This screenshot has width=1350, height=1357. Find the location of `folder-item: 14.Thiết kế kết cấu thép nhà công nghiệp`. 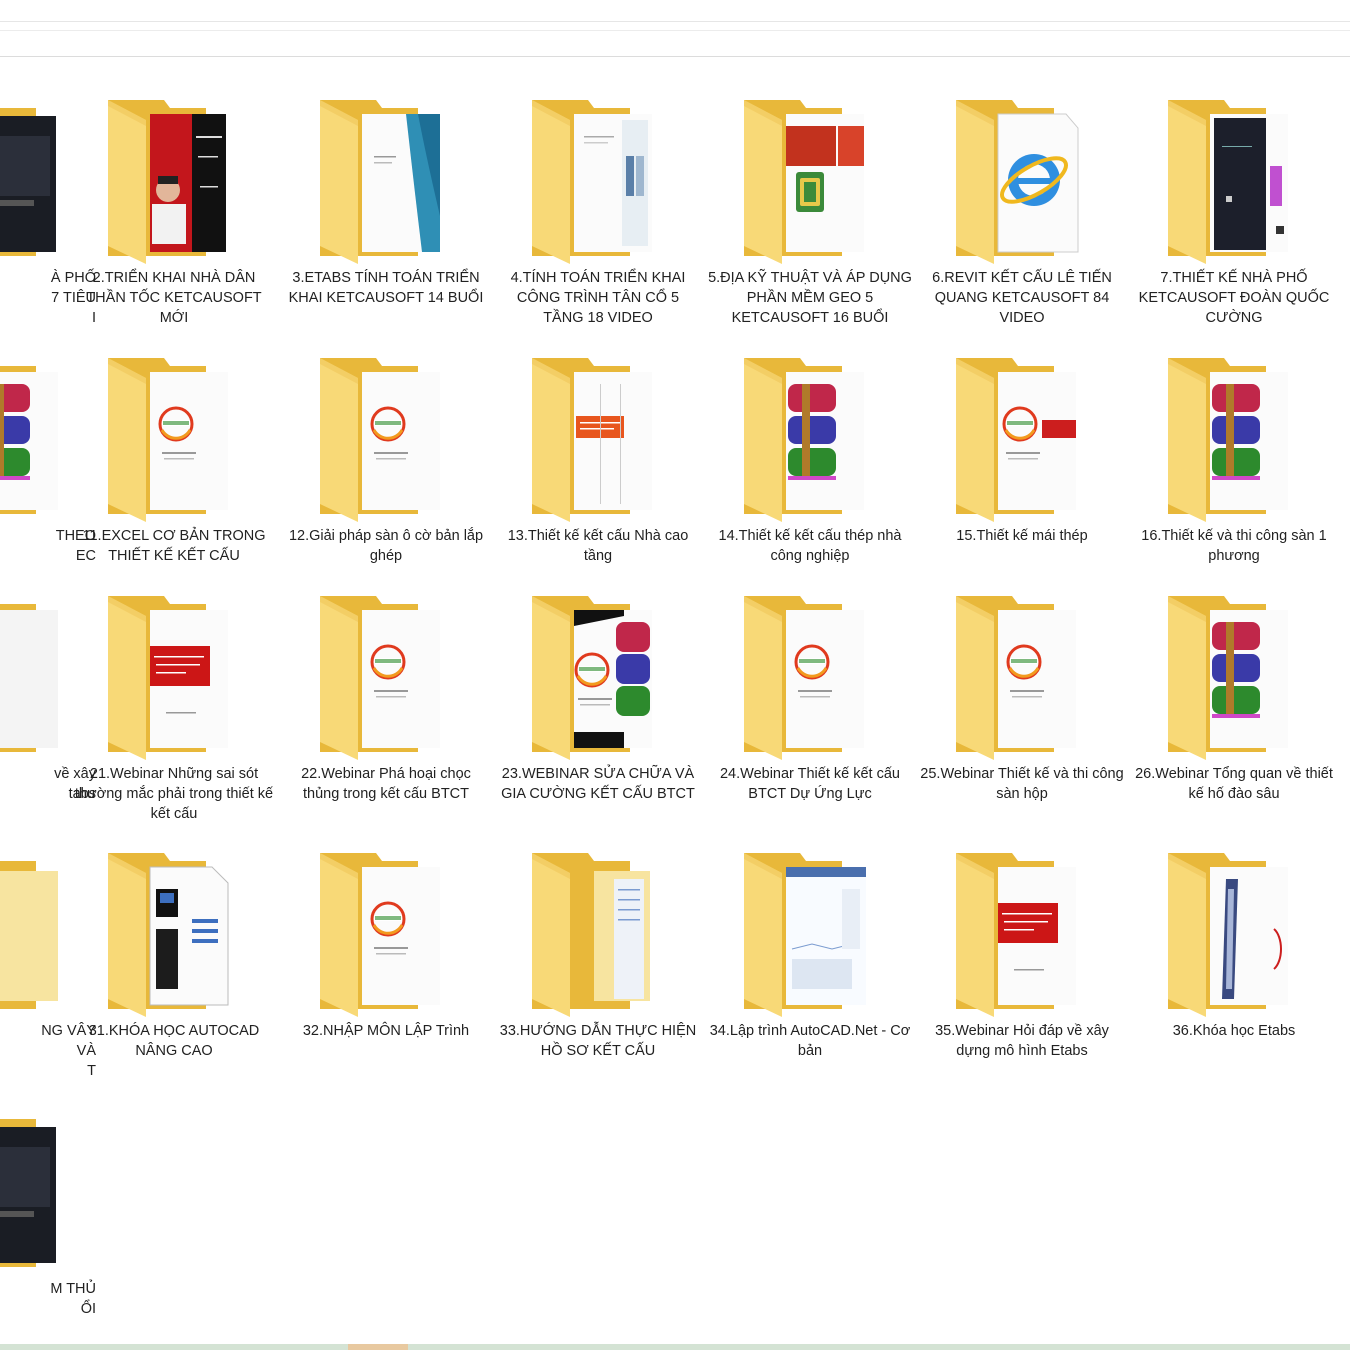

folder-item: 14.Thiết kế kết cấu thép nhà công nghiệp is located at coordinates (810, 479).